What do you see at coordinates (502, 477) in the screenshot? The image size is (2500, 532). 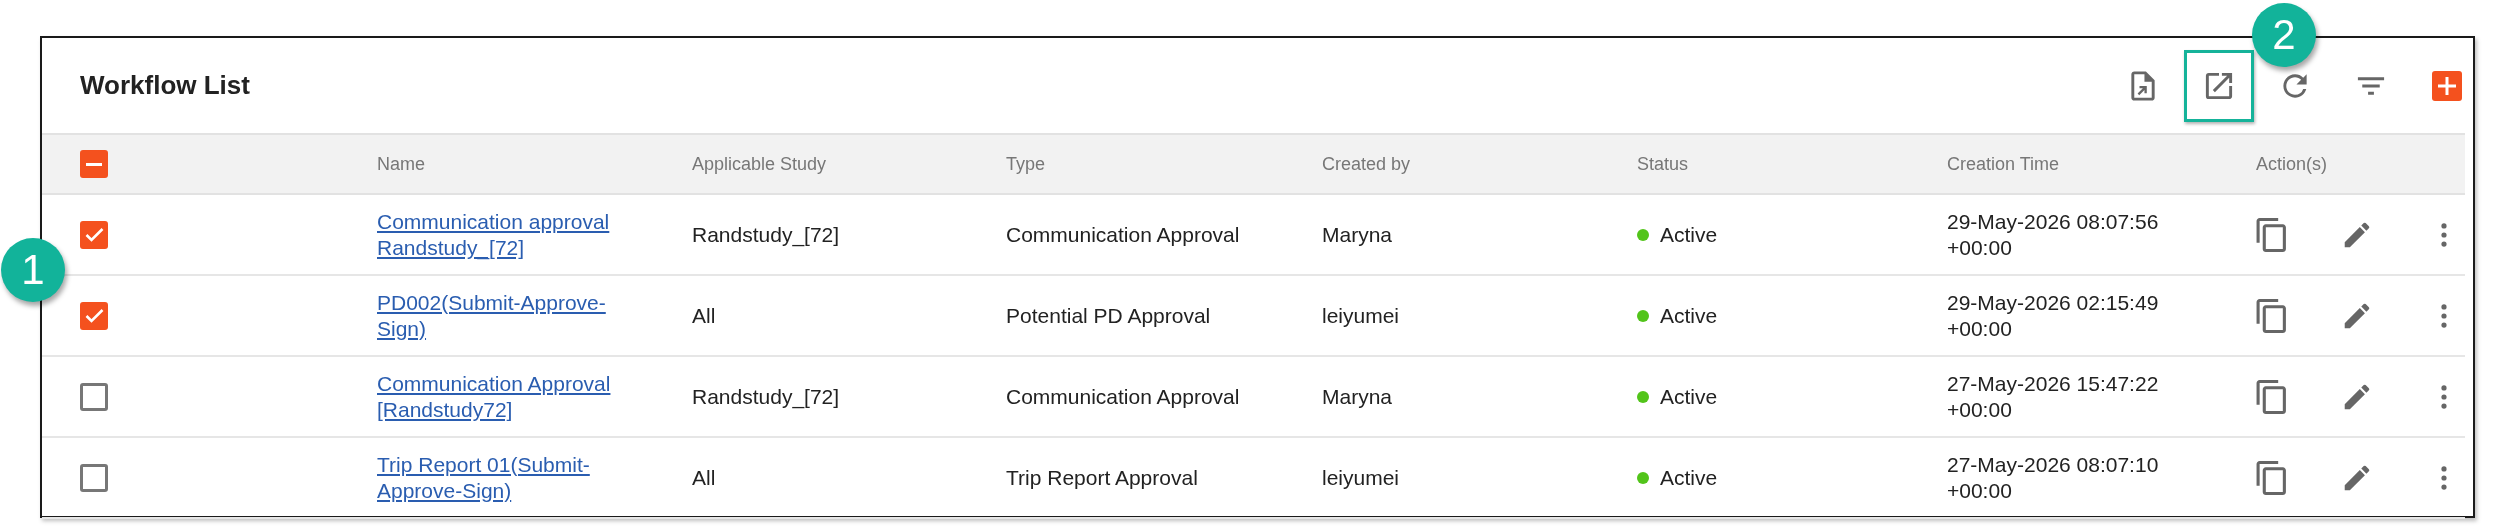 I see `workflow-link: Trip Report 01(Submit-Approve-Sign)` at bounding box center [502, 477].